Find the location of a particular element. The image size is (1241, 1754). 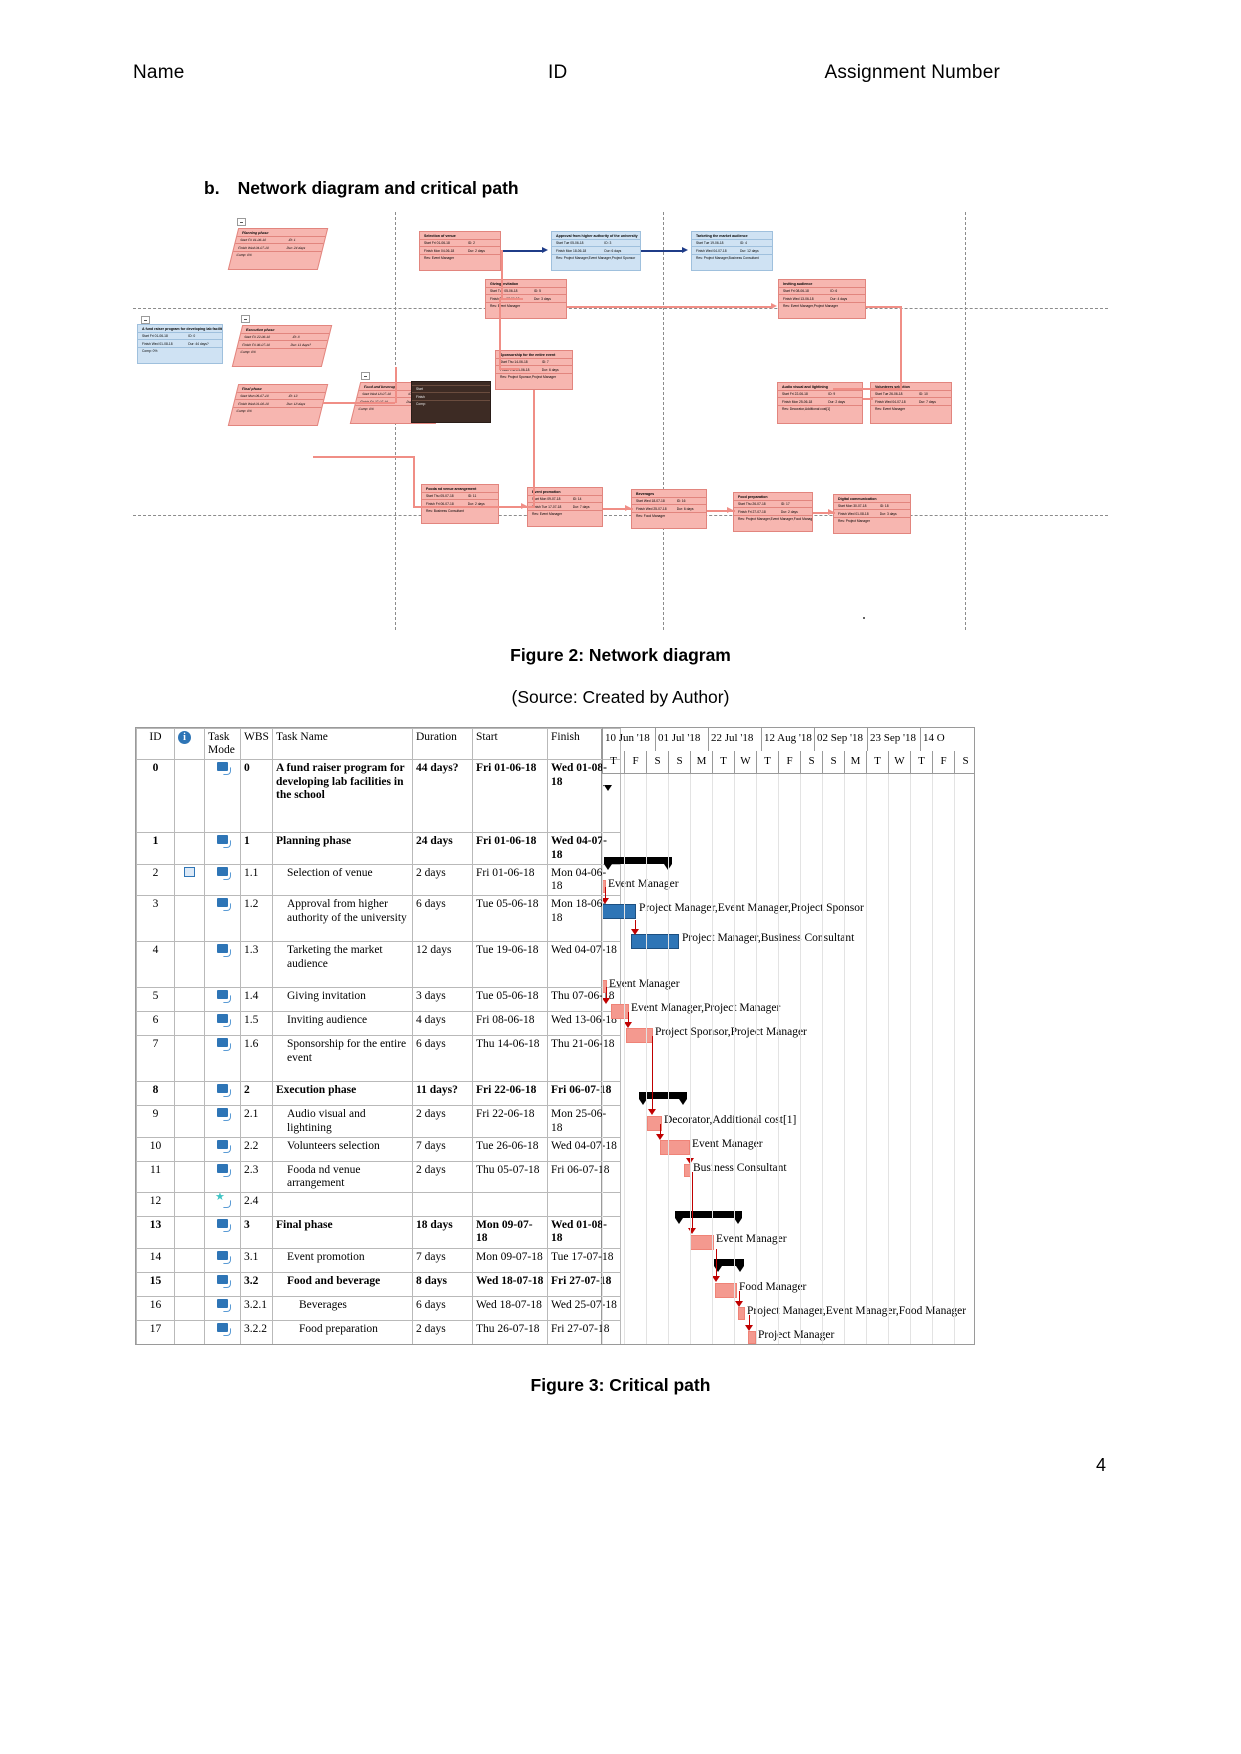

cell-id: 6 is located at coordinates (155, 1024).